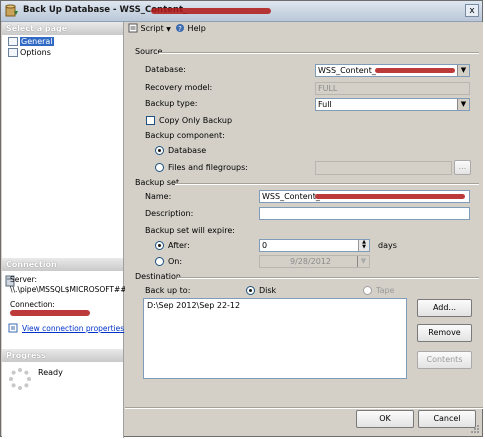 The width and height of the screenshot is (485, 439). What do you see at coordinates (50, 372) in the screenshot?
I see `progress-status: Ready` at bounding box center [50, 372].